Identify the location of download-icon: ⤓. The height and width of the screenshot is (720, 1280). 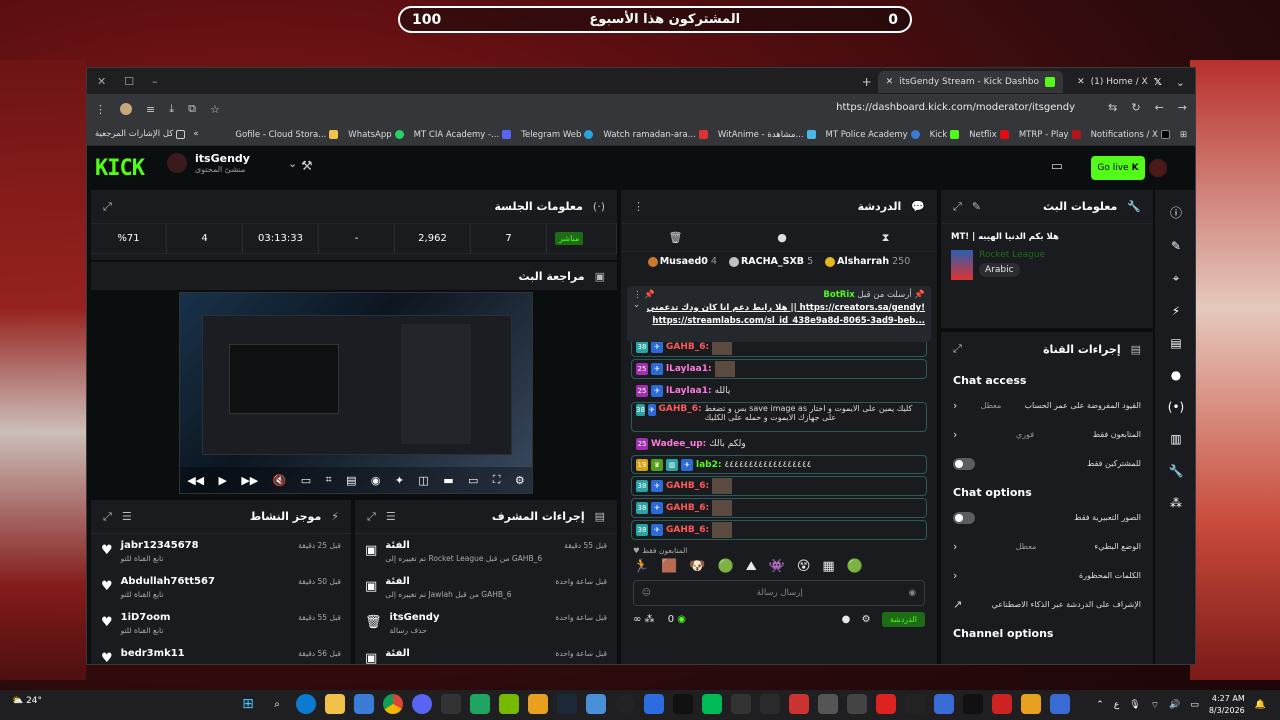
(171, 109).